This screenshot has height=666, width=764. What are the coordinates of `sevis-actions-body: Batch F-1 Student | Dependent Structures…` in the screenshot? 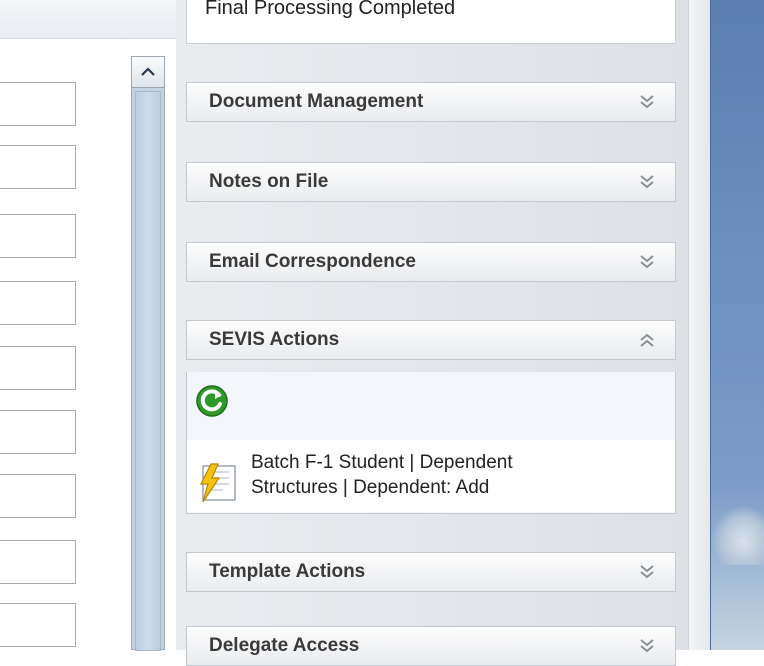 It's located at (431, 443).